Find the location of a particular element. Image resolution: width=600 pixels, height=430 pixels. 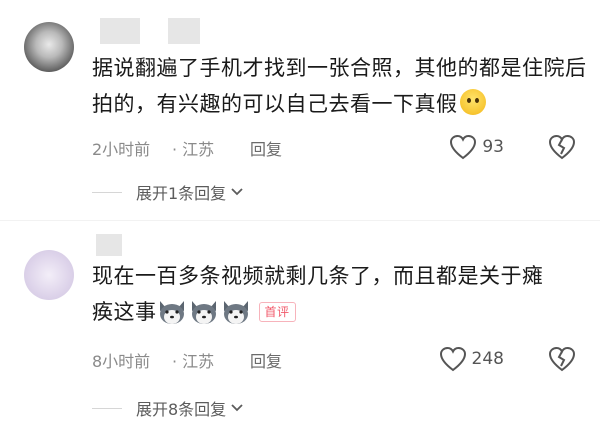

comment-text: 现在一百多条视频就剩几条了，而且都是关于瘫痪这事 首评 is located at coordinates (327, 294).